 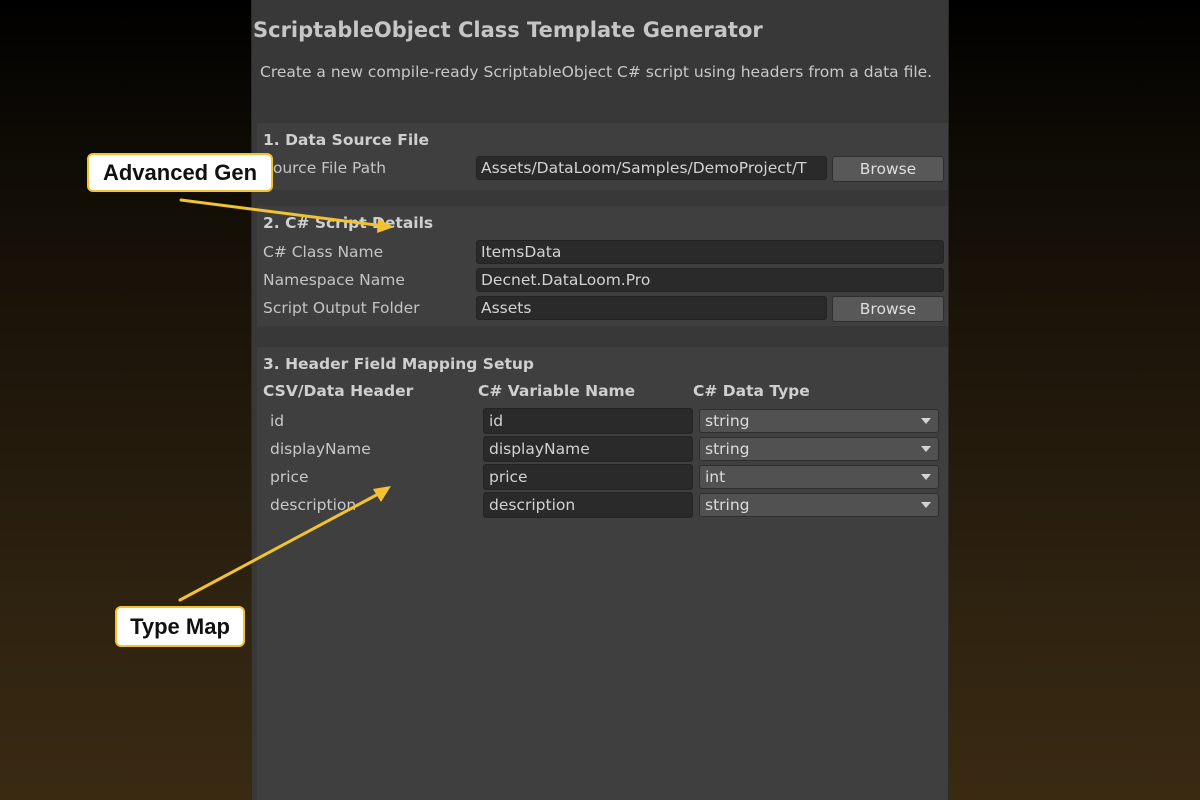 I want to click on output-folder-field: Assets, so click(x=651, y=308).